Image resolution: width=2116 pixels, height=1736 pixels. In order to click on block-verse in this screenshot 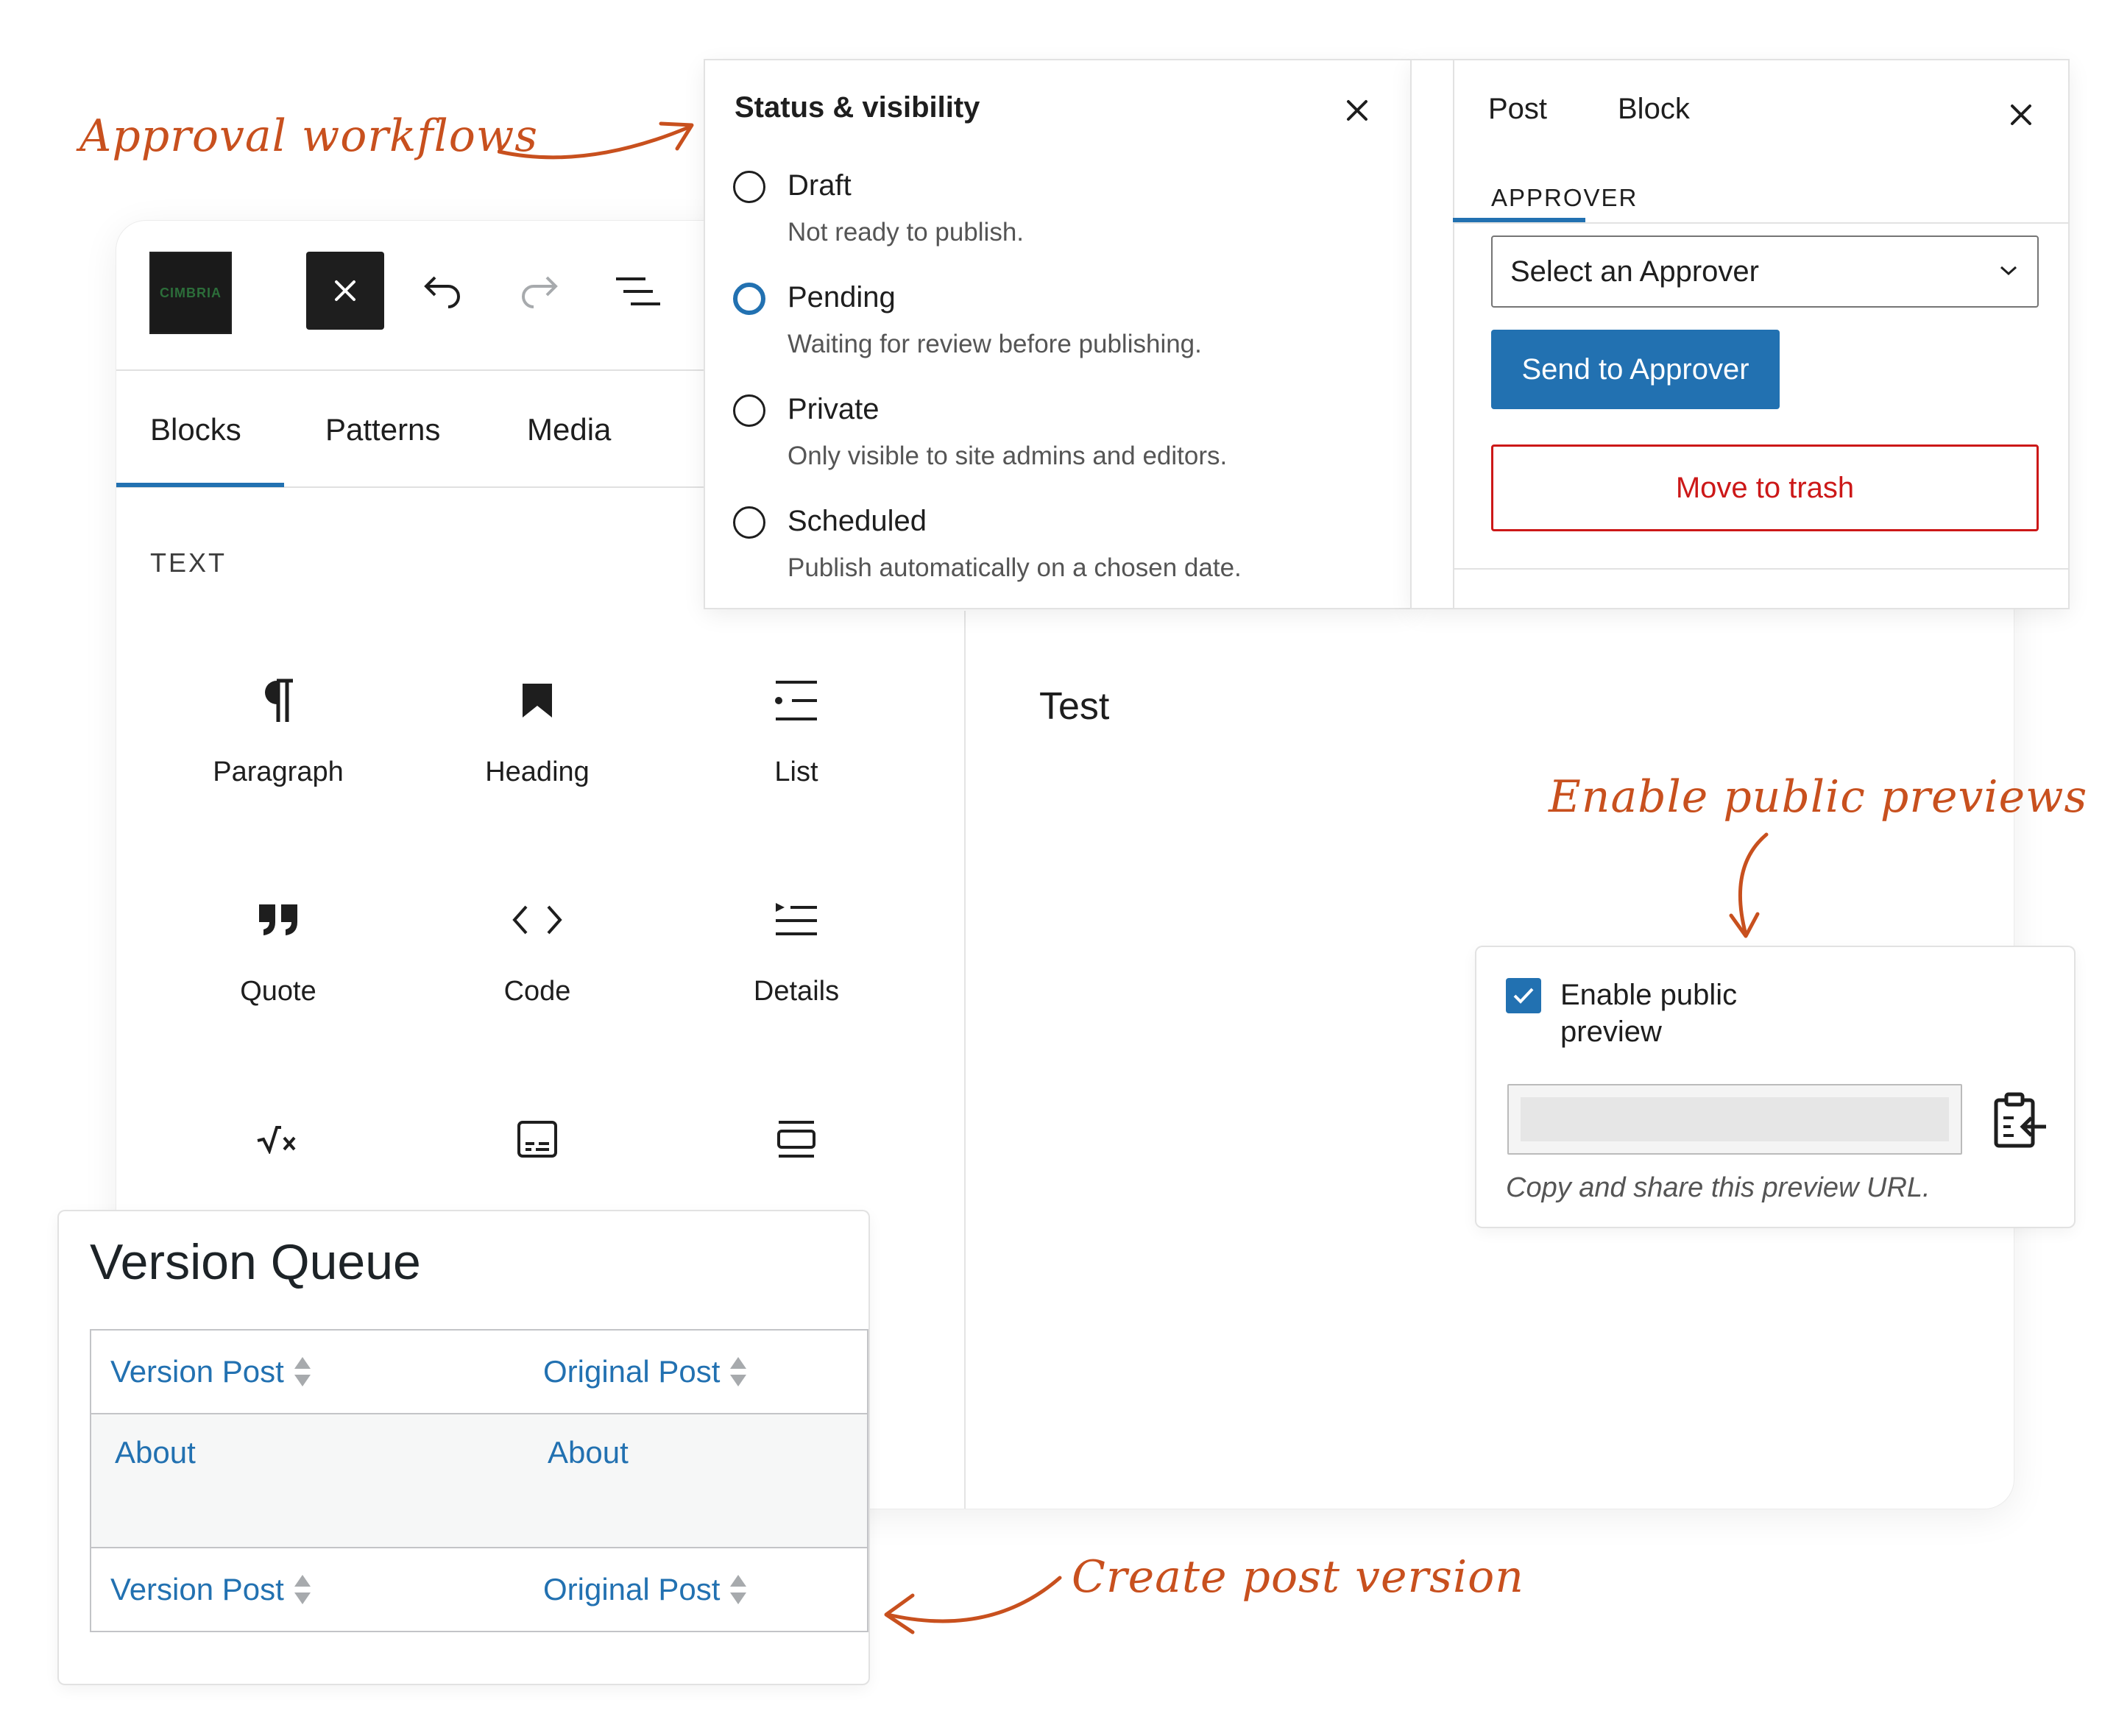, I will do `click(796, 1139)`.